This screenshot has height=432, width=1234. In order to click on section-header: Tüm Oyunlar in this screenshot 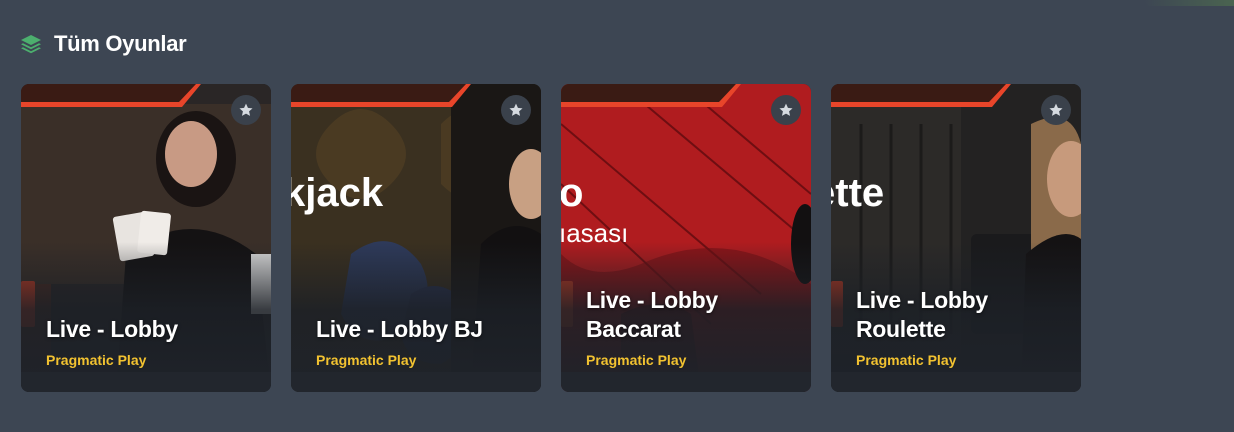, I will do `click(103, 44)`.